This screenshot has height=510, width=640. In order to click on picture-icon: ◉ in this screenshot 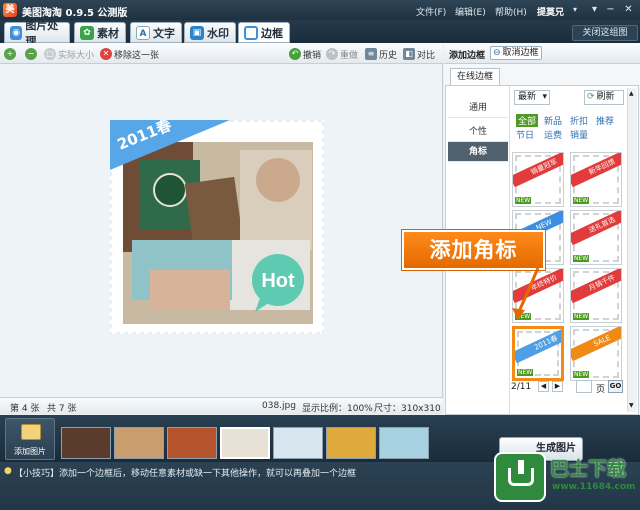, I will do `click(16, 32)`.